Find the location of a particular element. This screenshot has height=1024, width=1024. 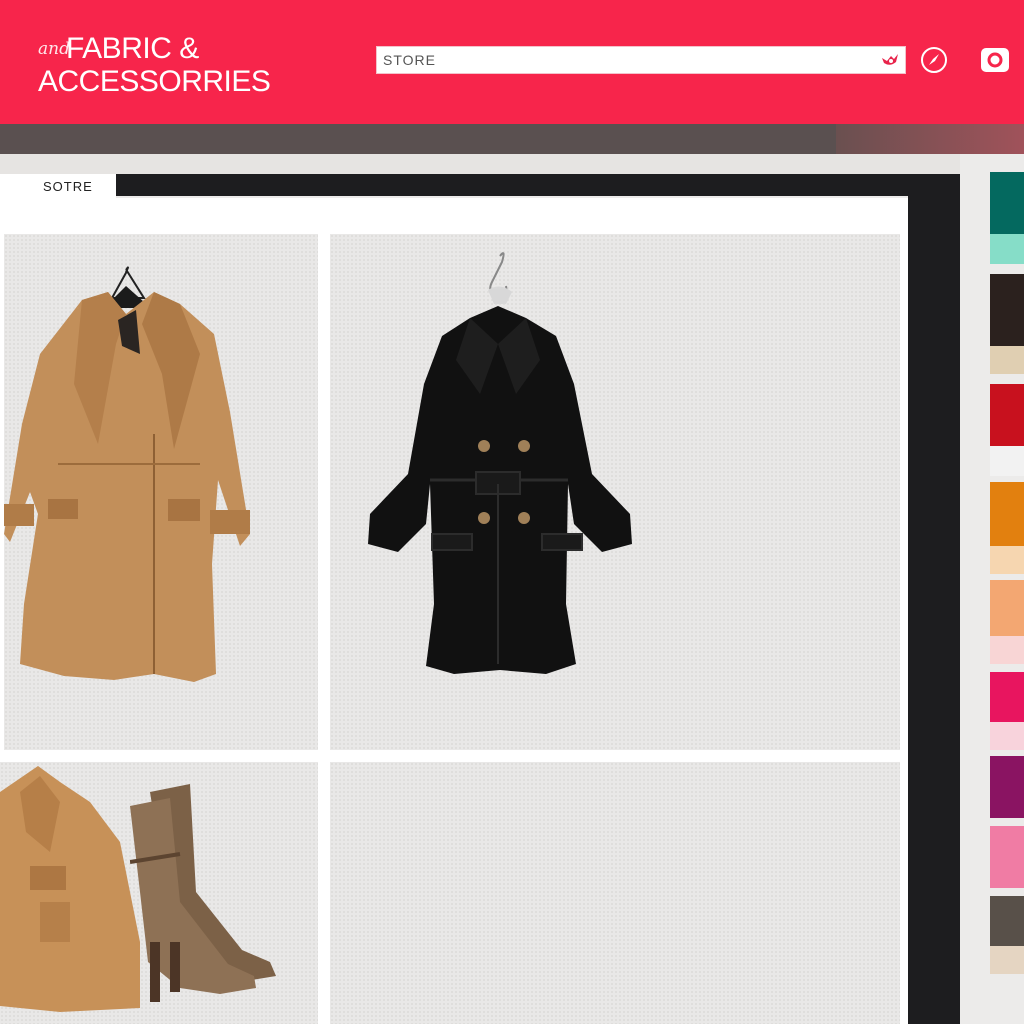

product-card is located at coordinates (159, 893).